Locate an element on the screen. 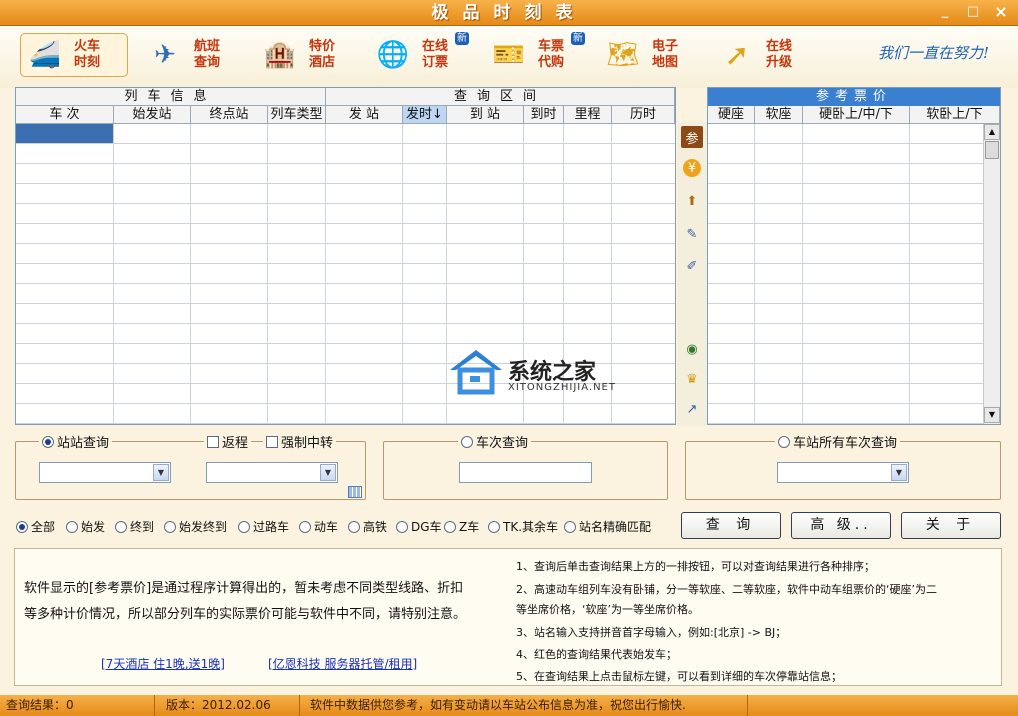 This screenshot has height=716, width=1018. toolbar-hotel: 🏨 特价酒店 is located at coordinates (309, 55).